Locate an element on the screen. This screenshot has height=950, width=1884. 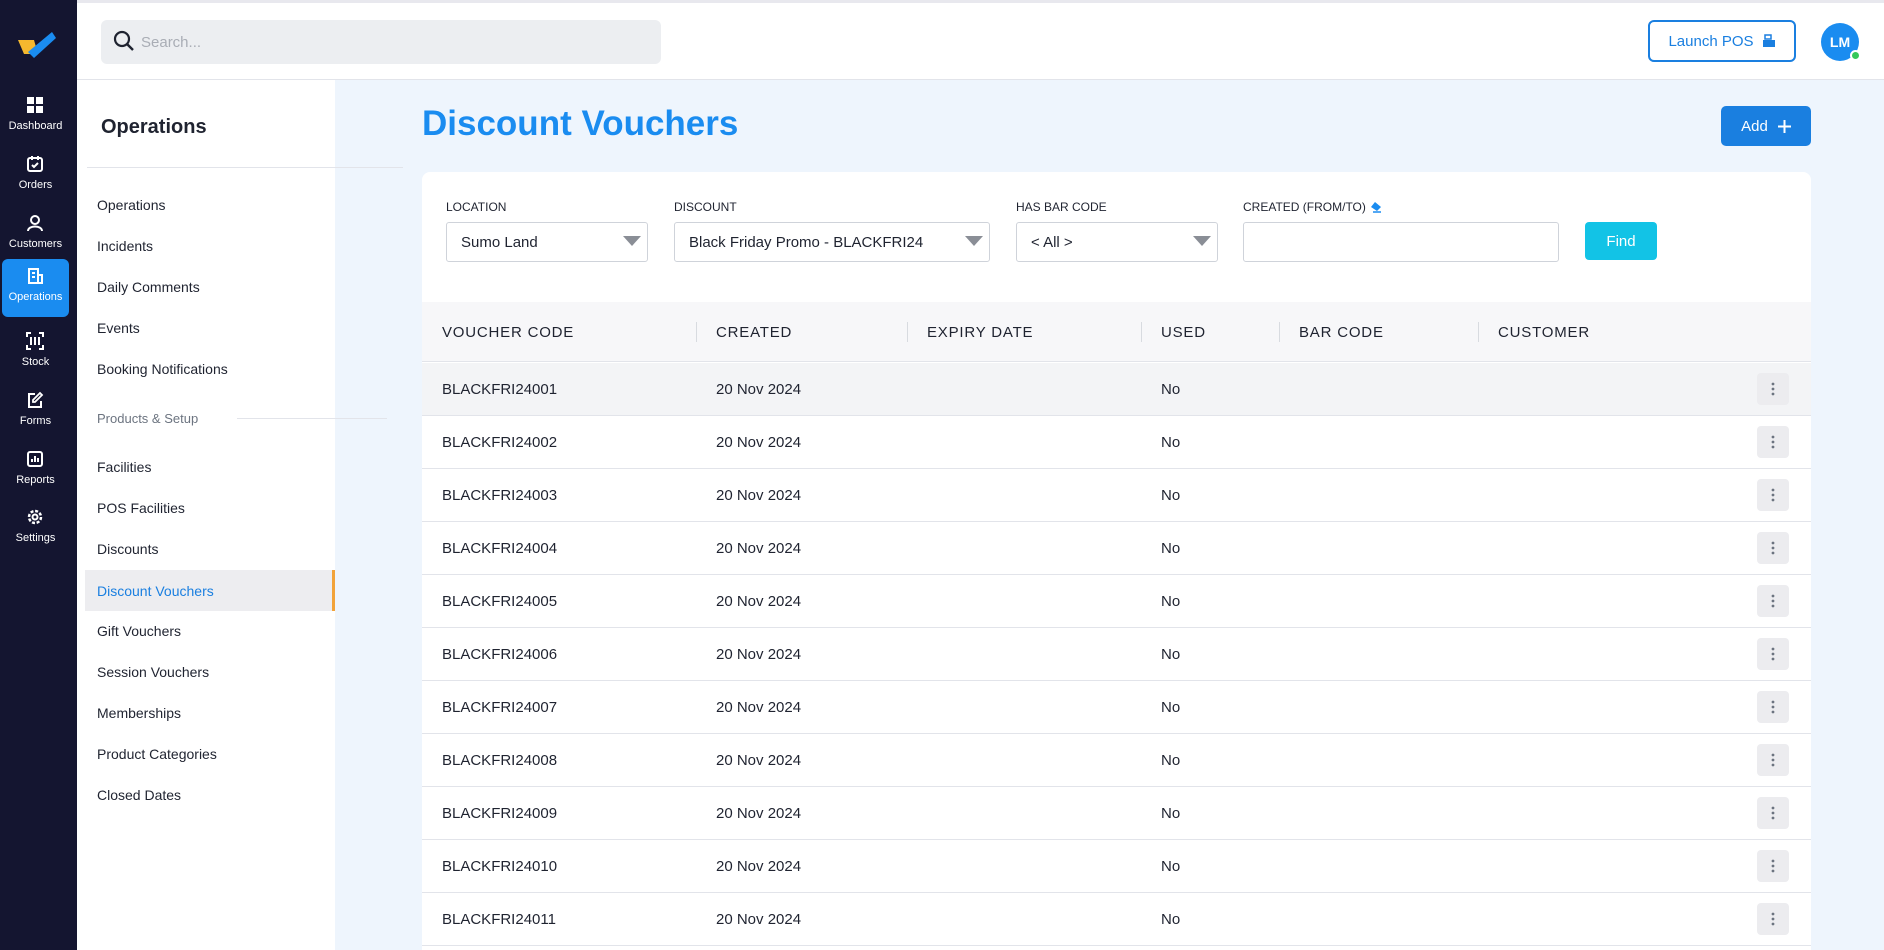
voucher-code-cell: BLACKFRI24002 is located at coordinates (500, 442).